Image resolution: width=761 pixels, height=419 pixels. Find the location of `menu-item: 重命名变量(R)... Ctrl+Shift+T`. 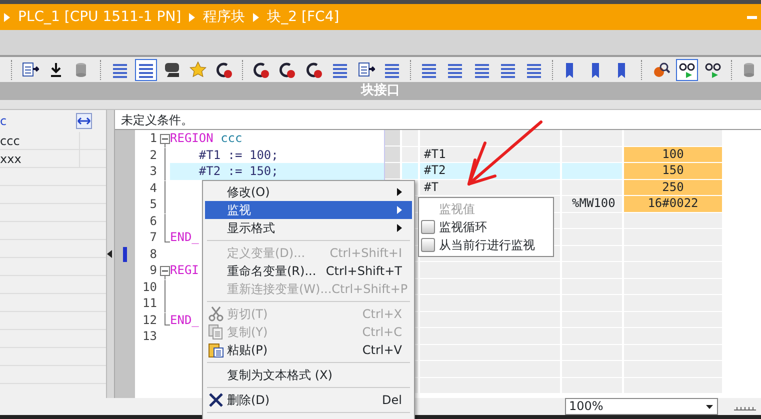

menu-item: 重命名变量(R)... Ctrl+Shift+T is located at coordinates (308, 271).